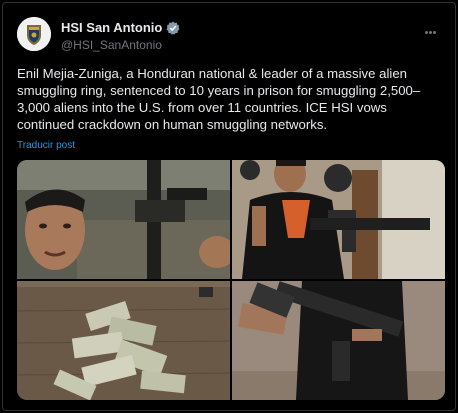 The height and width of the screenshot is (413, 458). I want to click on tweet-header: HSI San Antonio @HSI_SanAntonio, so click(231, 37).